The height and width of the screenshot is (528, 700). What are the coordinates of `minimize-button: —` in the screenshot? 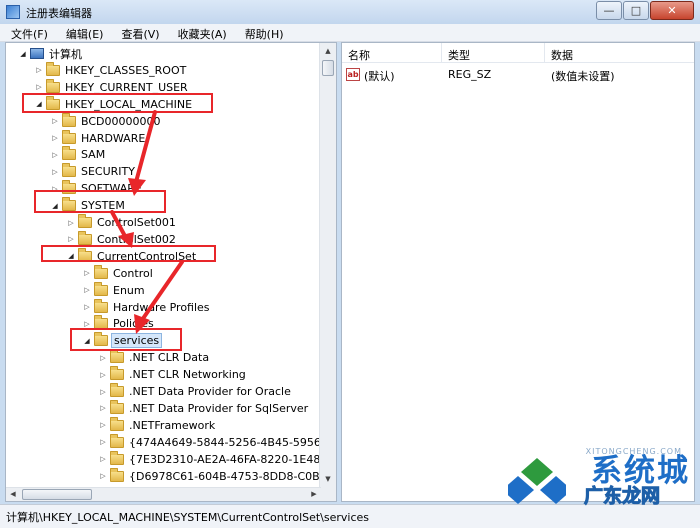 It's located at (609, 10).